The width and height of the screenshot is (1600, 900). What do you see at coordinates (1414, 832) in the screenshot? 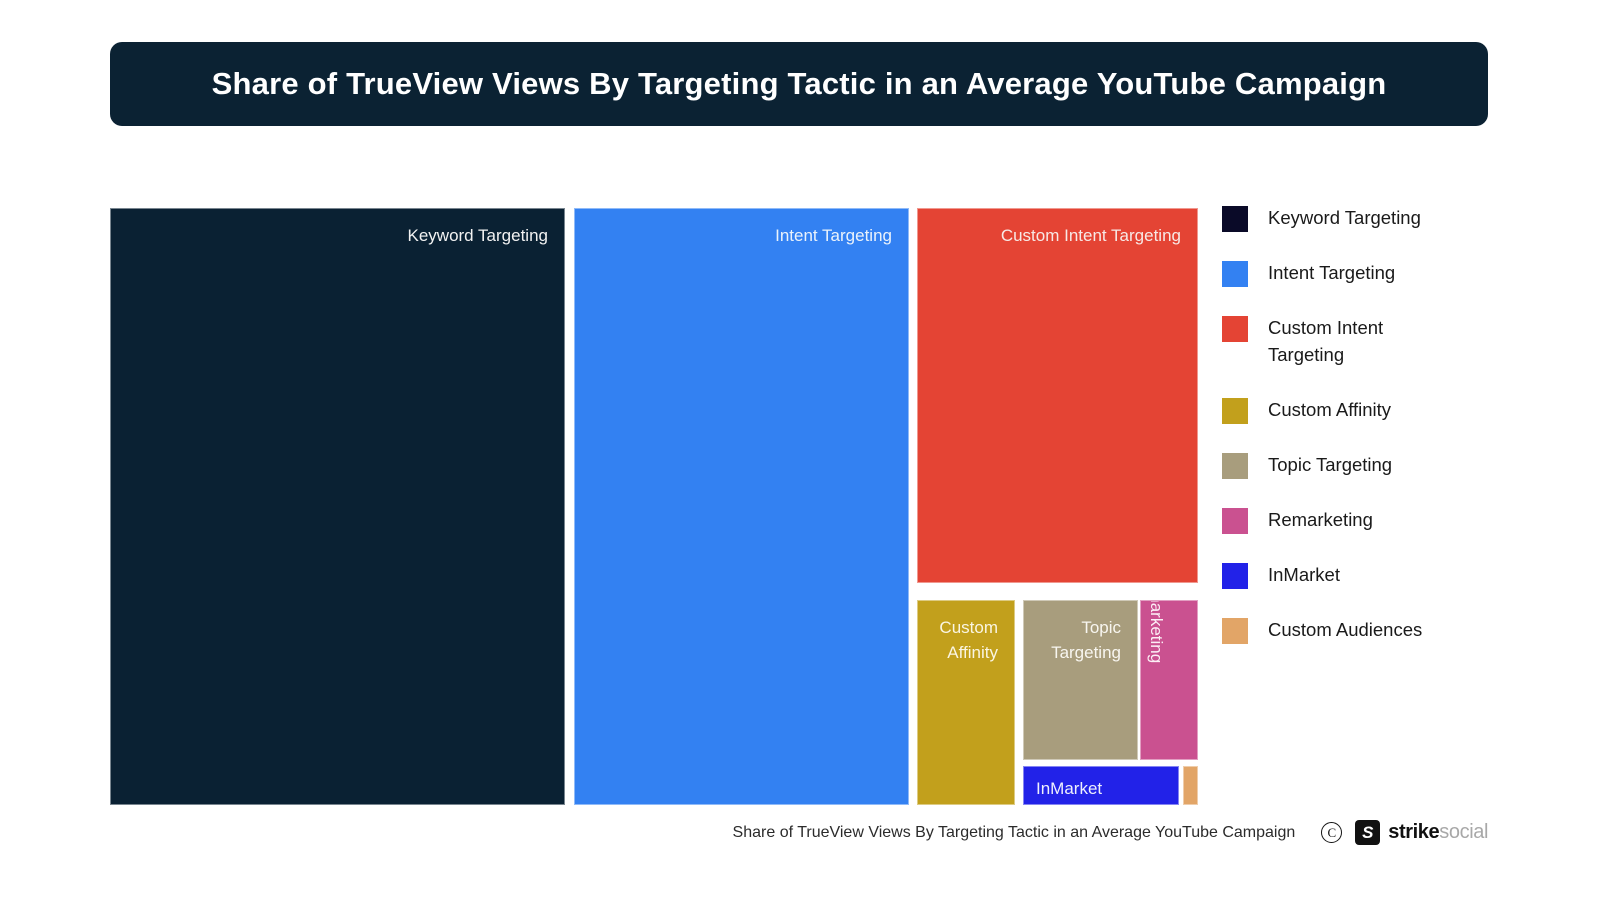
I see `logo-word-strike: strike` at bounding box center [1414, 832].